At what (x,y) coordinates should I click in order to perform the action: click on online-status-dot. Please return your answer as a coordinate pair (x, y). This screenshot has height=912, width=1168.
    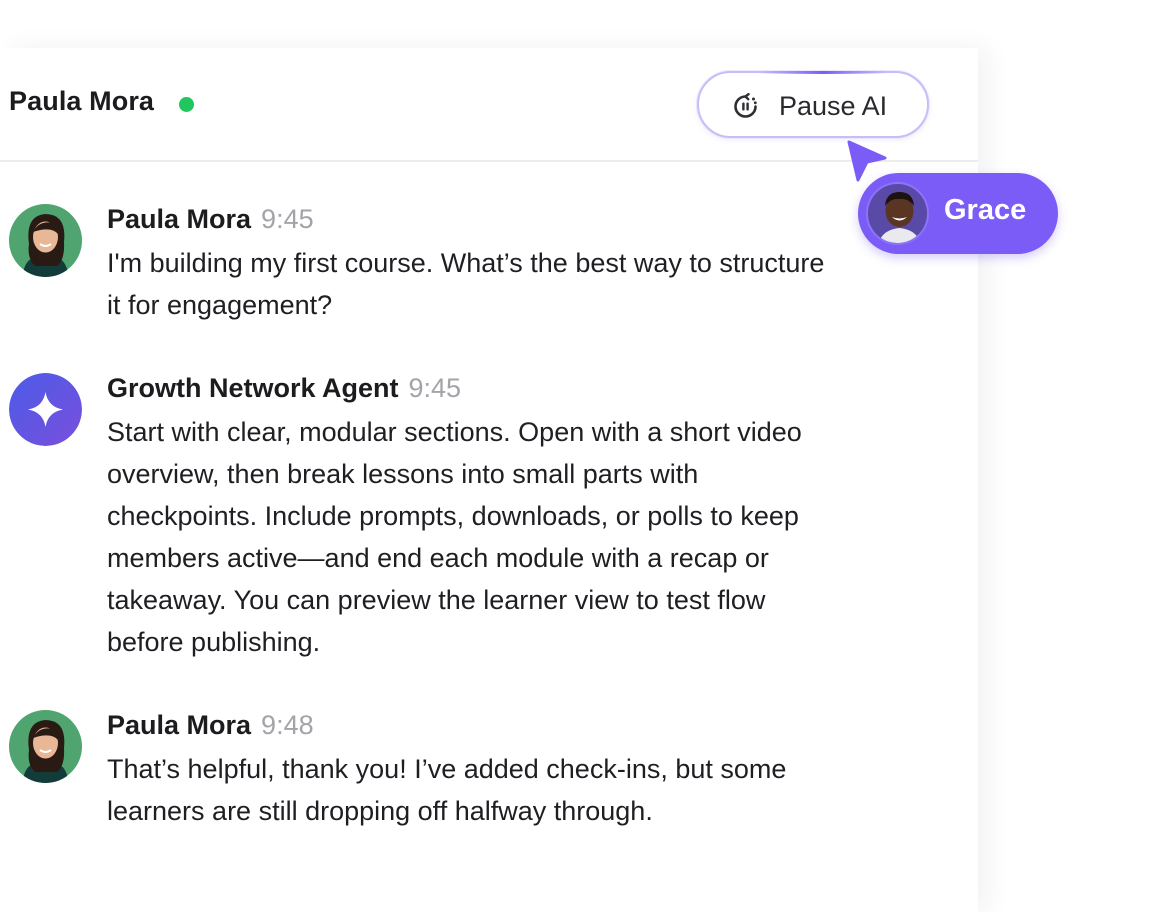
    Looking at the image, I should click on (186, 104).